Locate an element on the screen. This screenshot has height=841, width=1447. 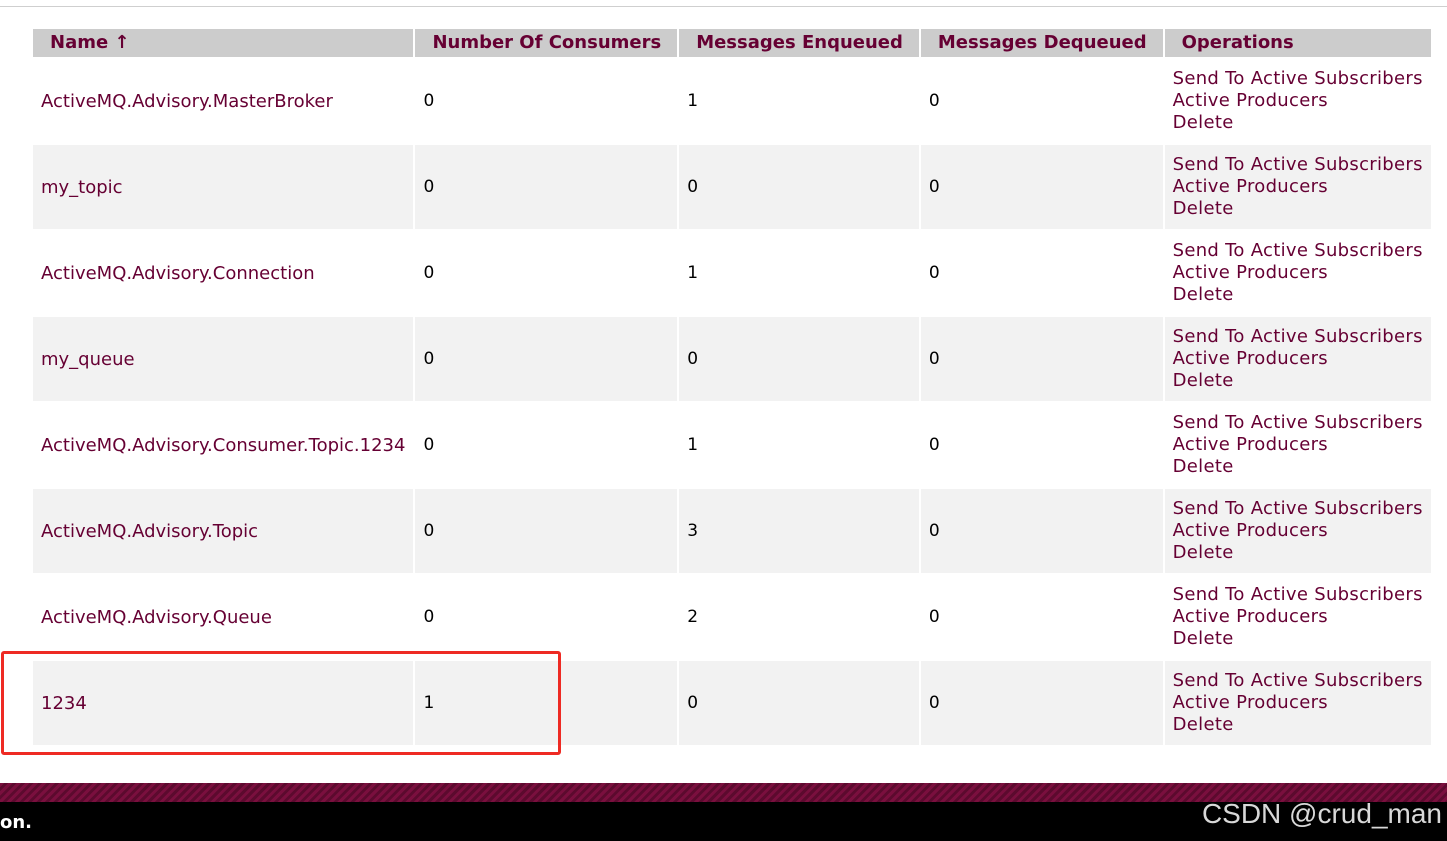
topic-name-link: ActiveMQ.Advisory.Queue is located at coordinates (156, 617).